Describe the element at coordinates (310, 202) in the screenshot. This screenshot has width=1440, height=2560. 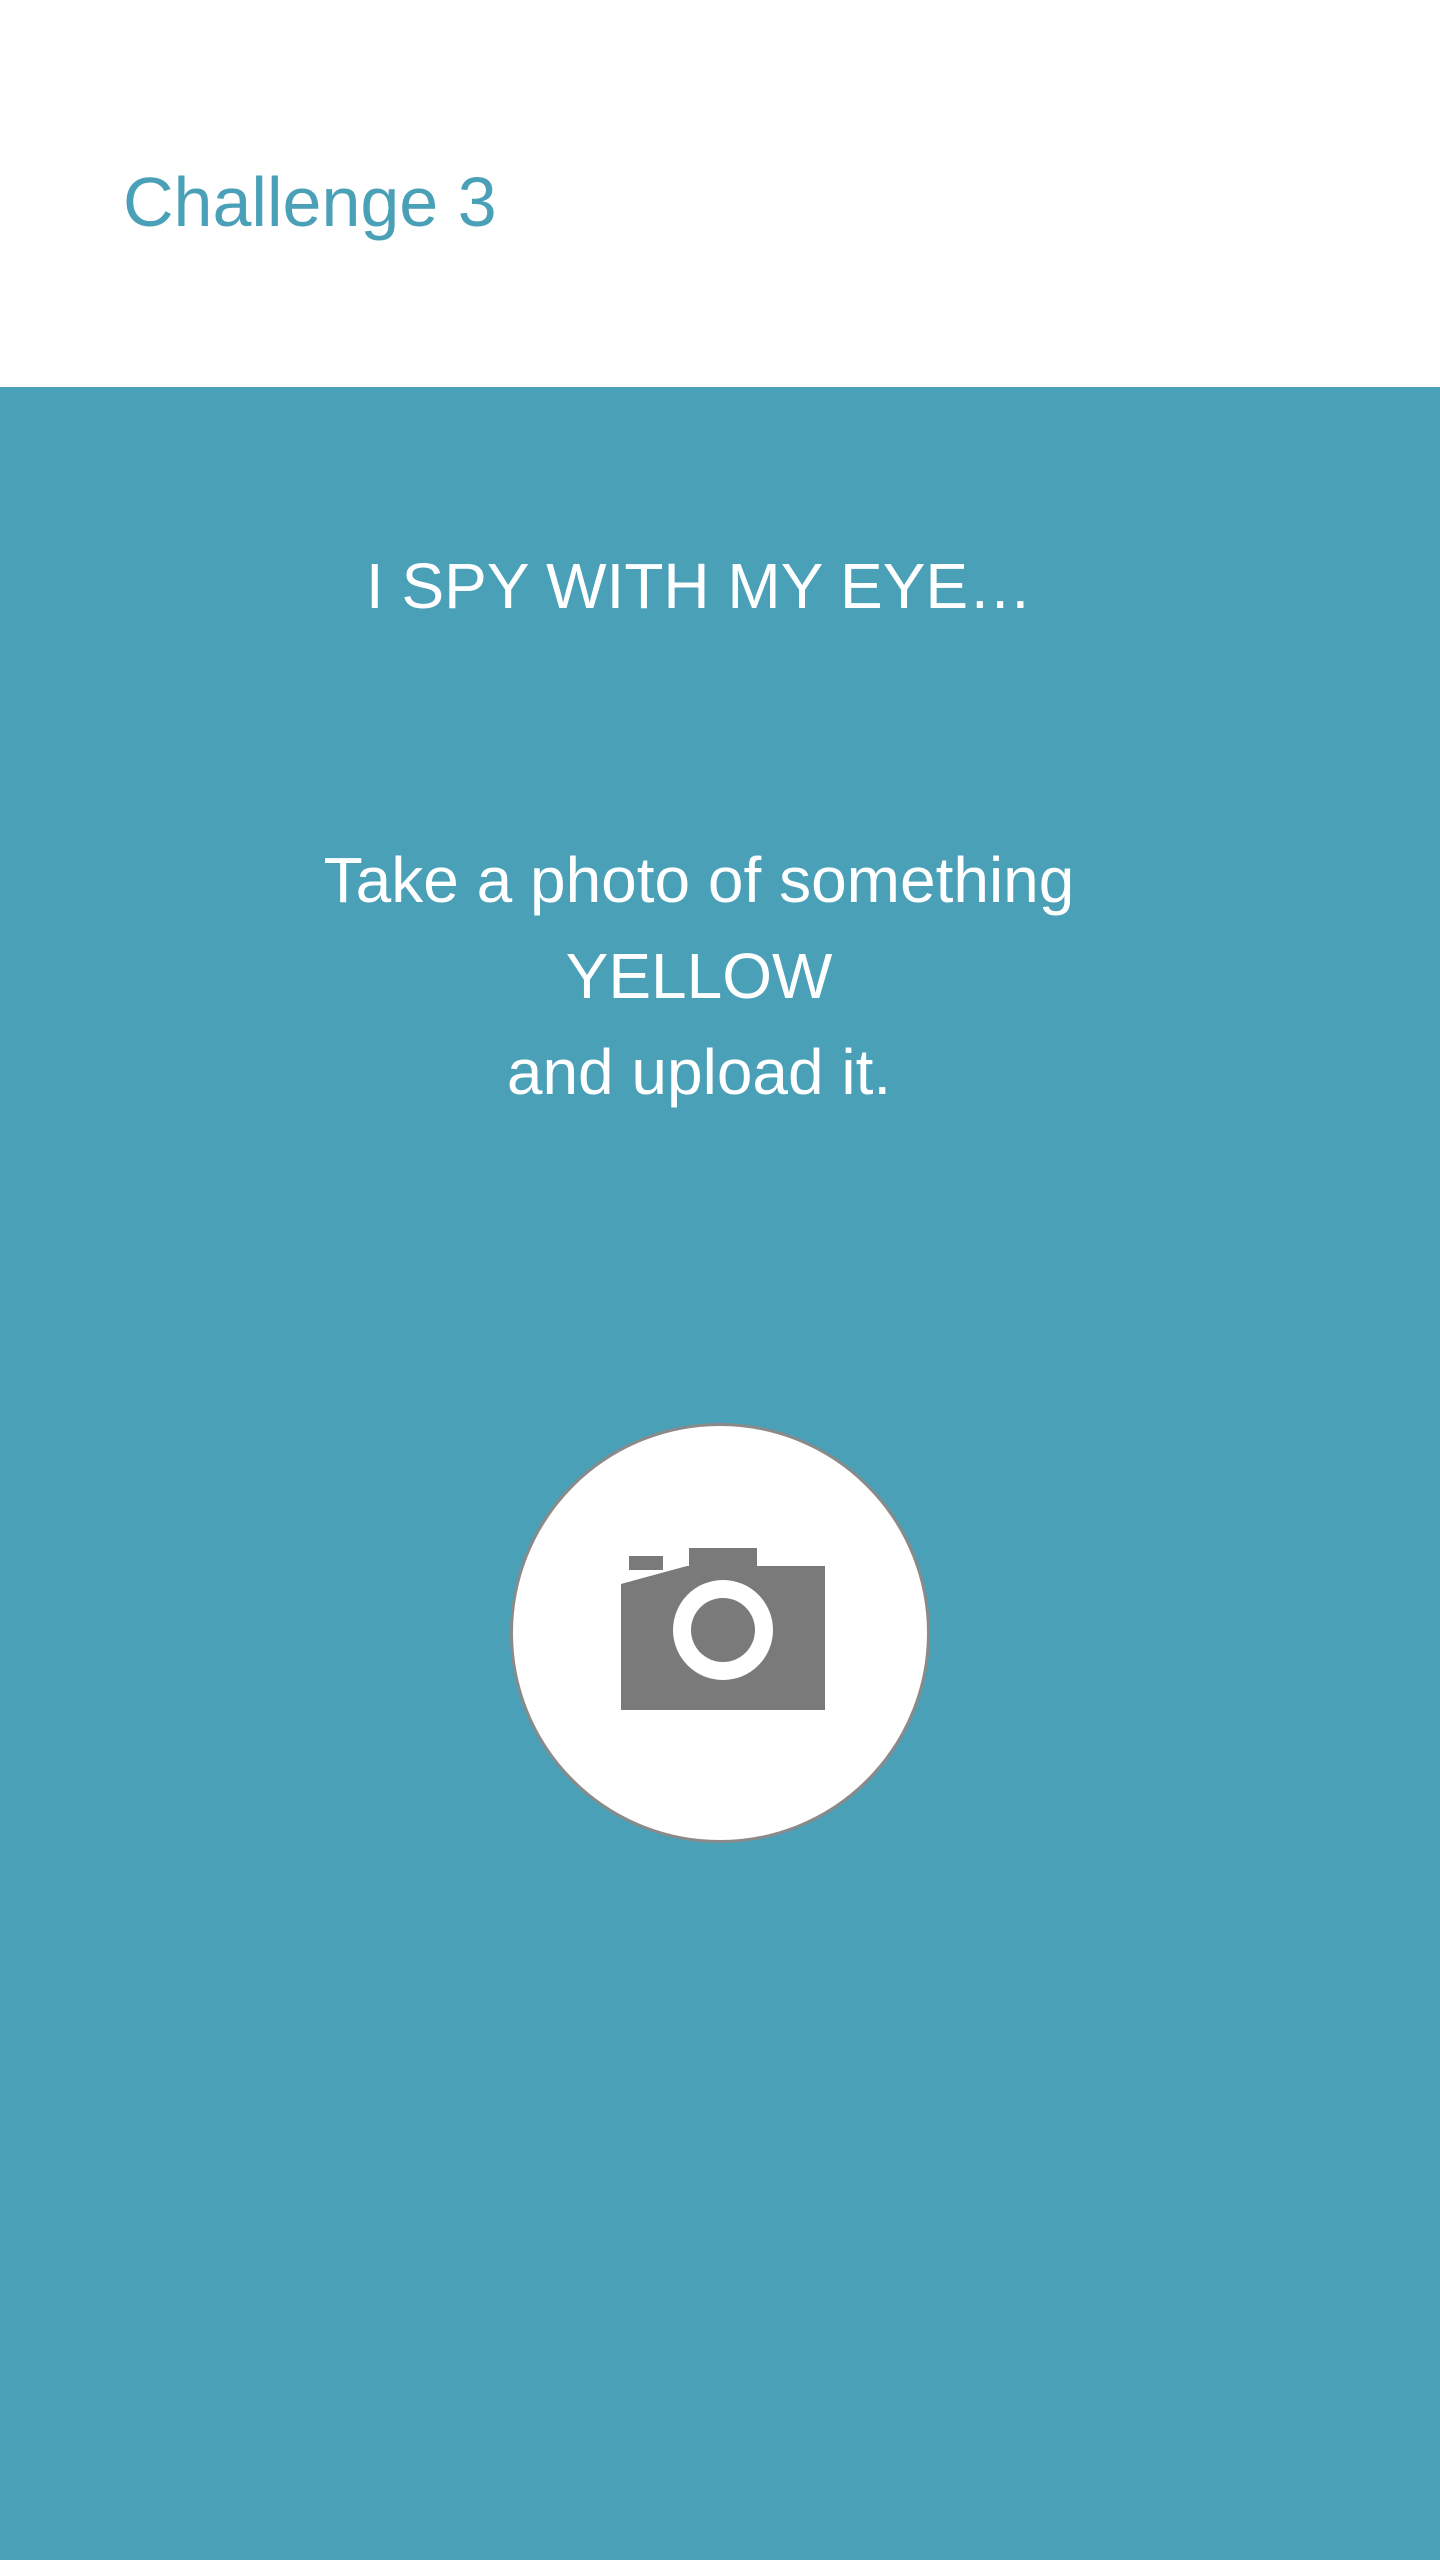
I see `page-title: Challenge 3` at that location.